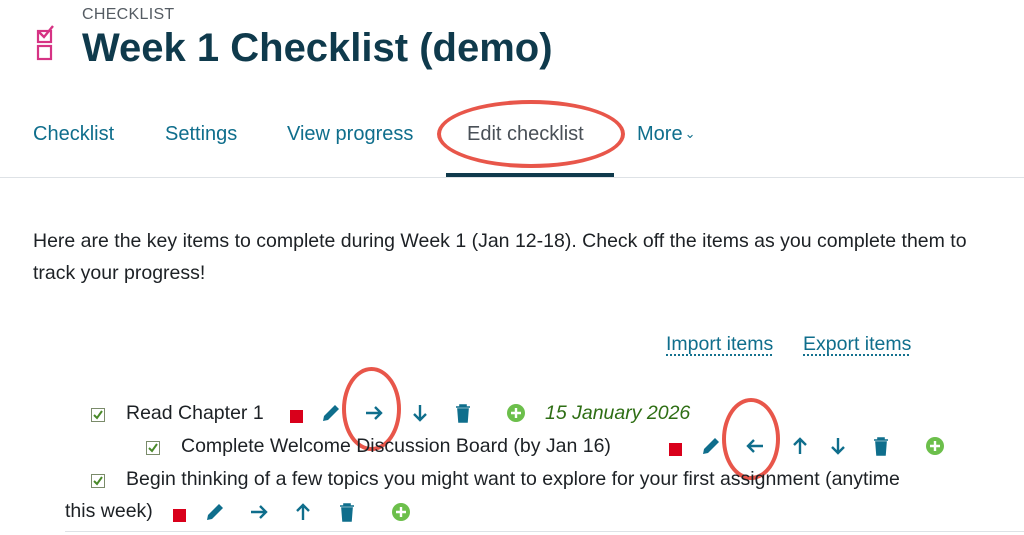 Image resolution: width=1024 pixels, height=535 pixels. What do you see at coordinates (45, 43) in the screenshot?
I see `checklist-icon` at bounding box center [45, 43].